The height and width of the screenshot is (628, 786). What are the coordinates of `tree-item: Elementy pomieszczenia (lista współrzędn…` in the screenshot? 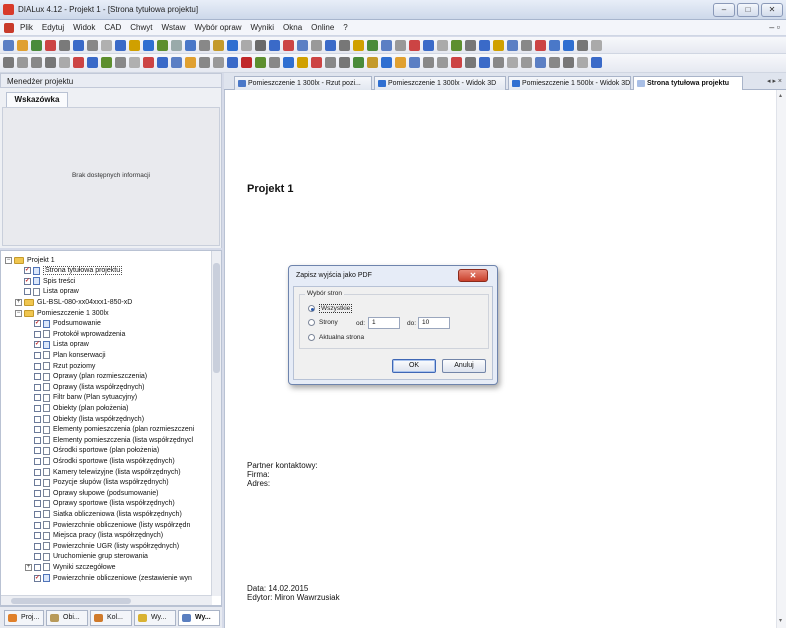 It's located at (109, 440).